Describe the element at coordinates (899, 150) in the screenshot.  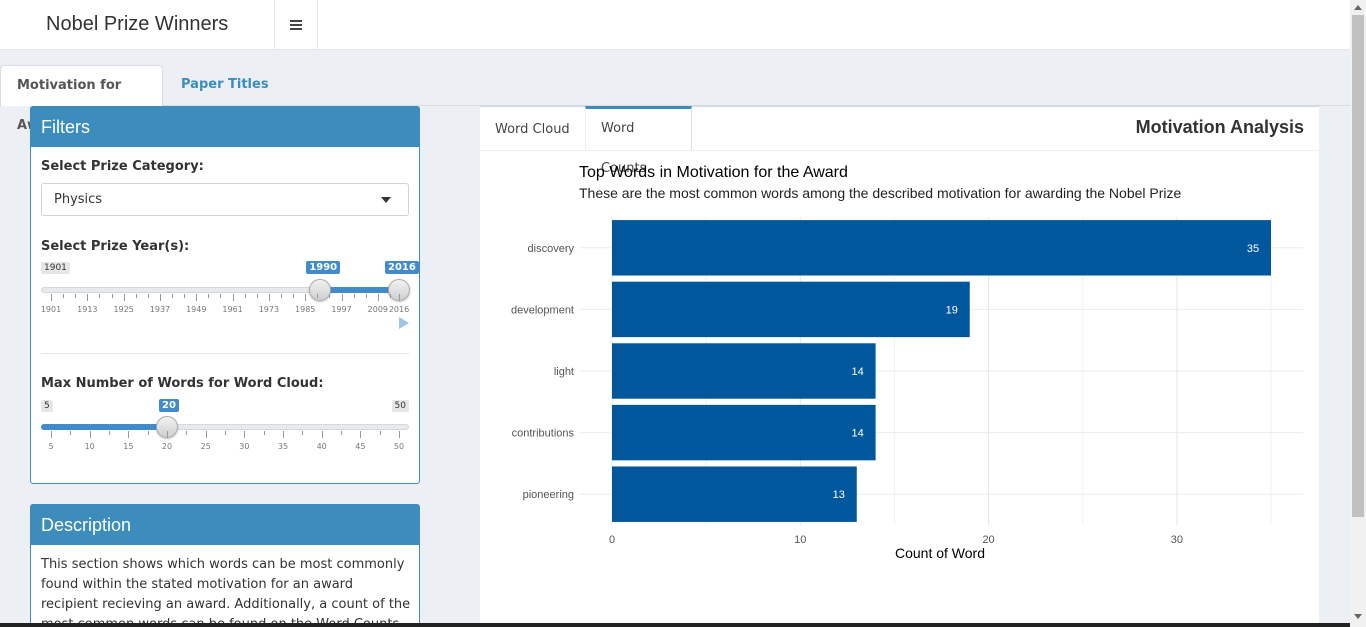
I see `panel-tab-divider` at that location.